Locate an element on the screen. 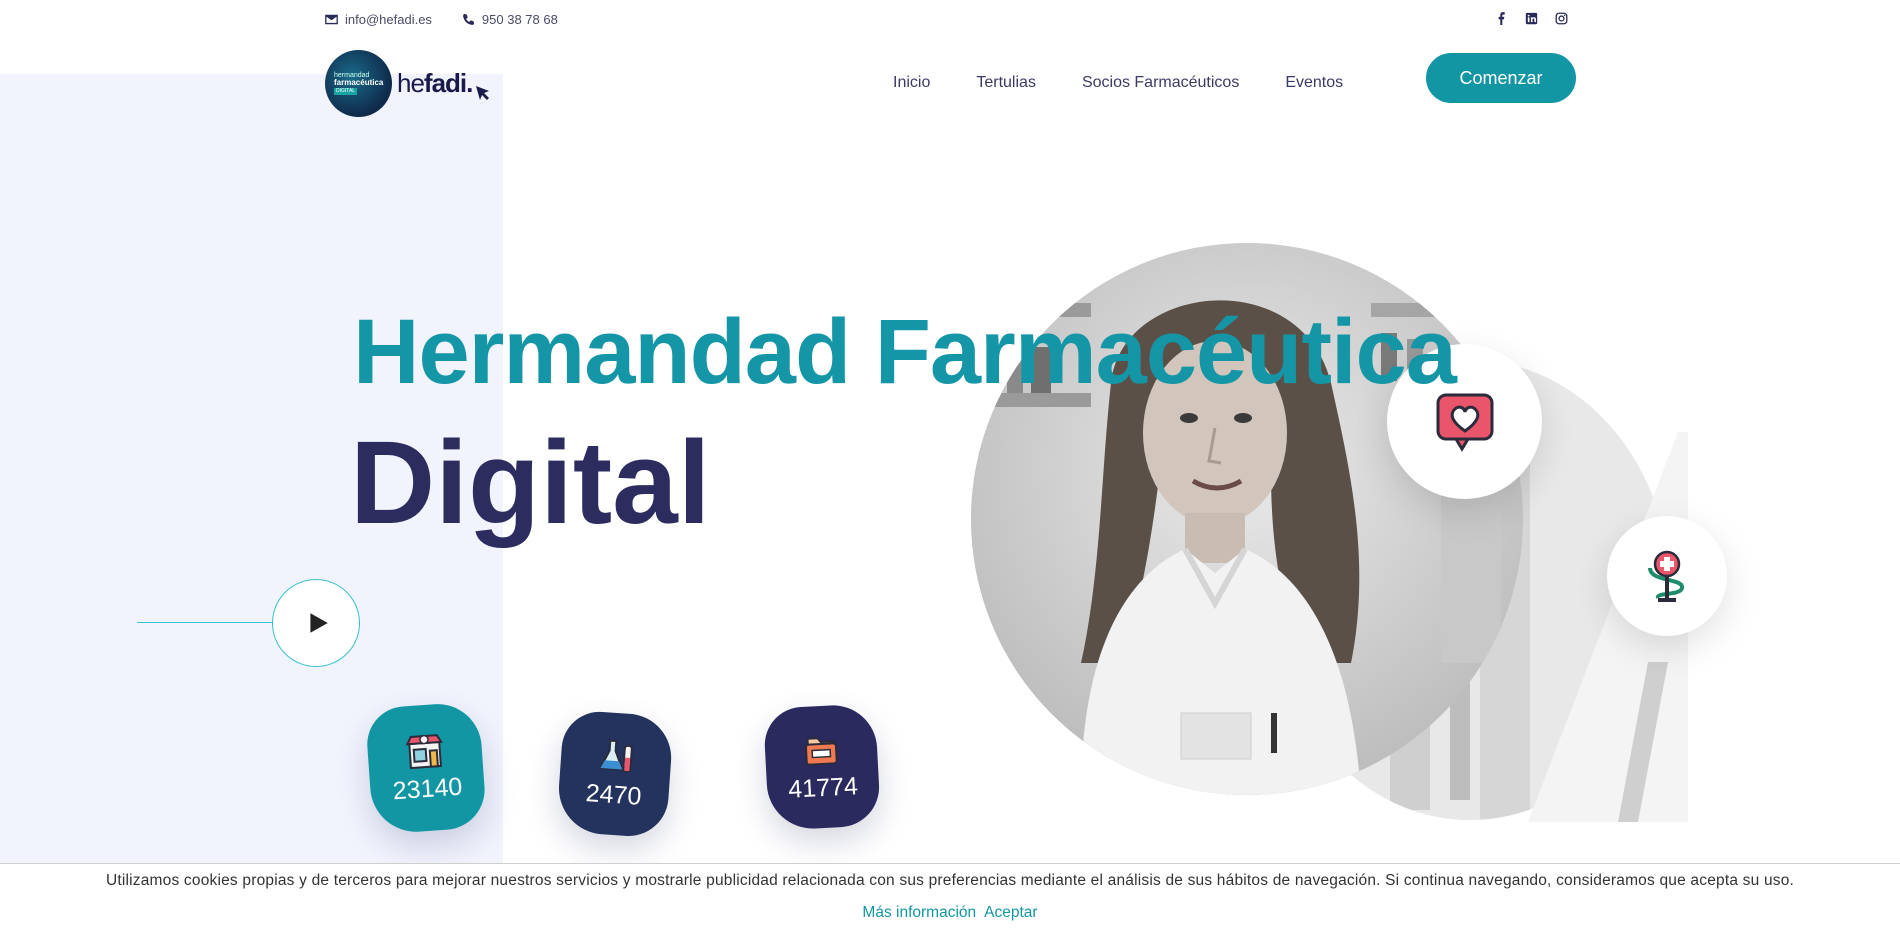 This screenshot has height=936, width=1900. stat-value-pharmacies: 23140 is located at coordinates (427, 788).